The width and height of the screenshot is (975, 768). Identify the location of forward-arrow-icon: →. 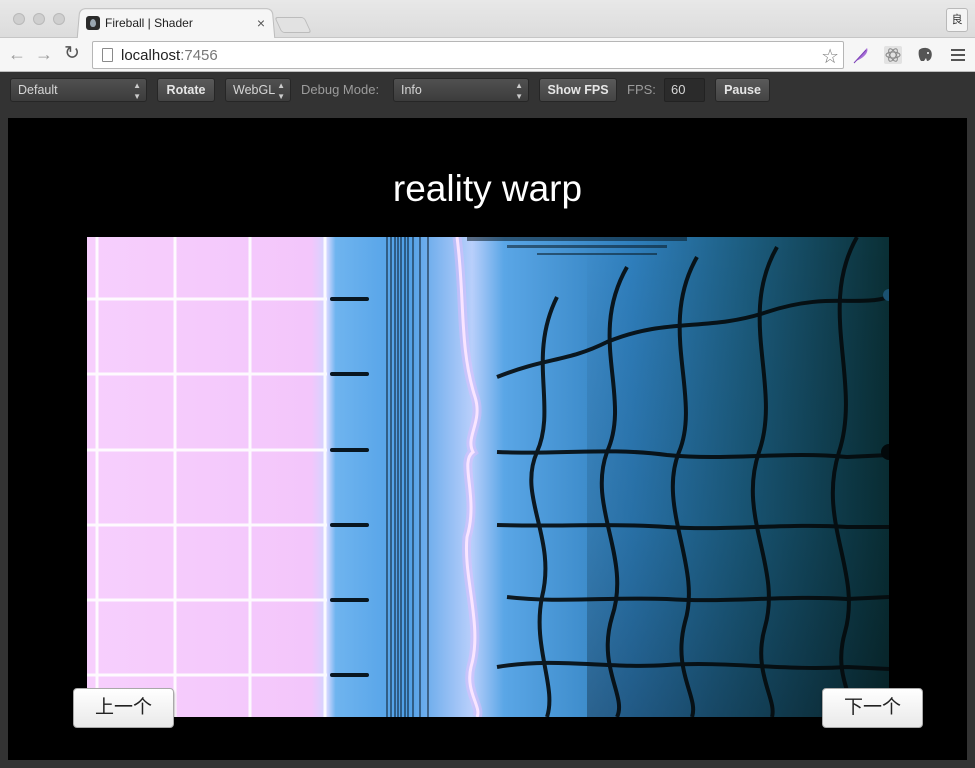
(44, 54).